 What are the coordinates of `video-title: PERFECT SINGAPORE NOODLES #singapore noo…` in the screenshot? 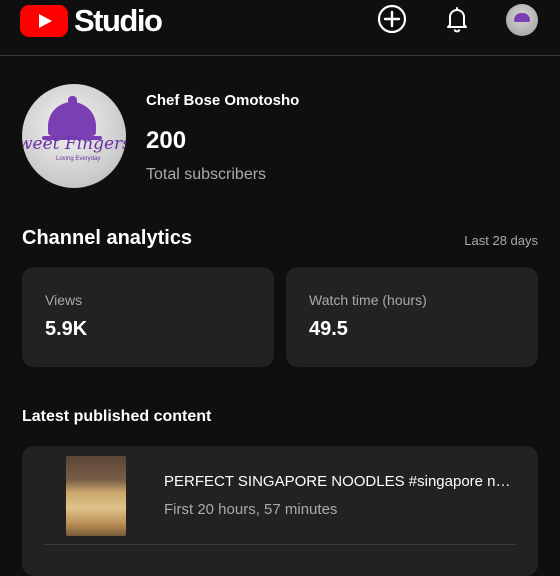 It's located at (339, 481).